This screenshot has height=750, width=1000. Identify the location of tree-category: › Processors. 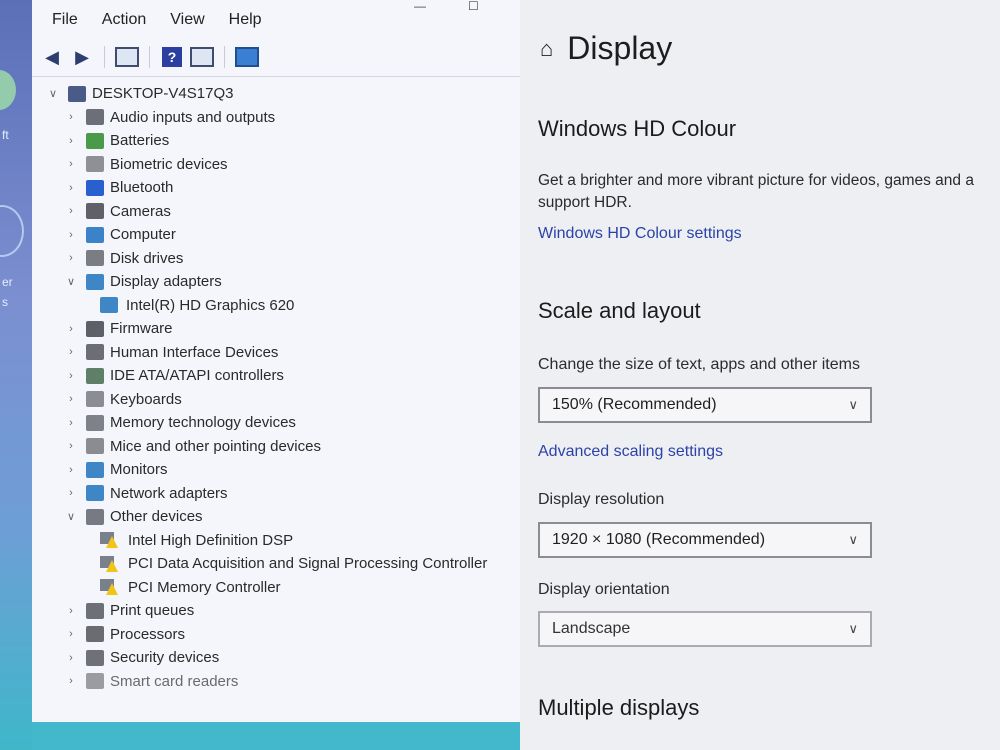
(283, 635).